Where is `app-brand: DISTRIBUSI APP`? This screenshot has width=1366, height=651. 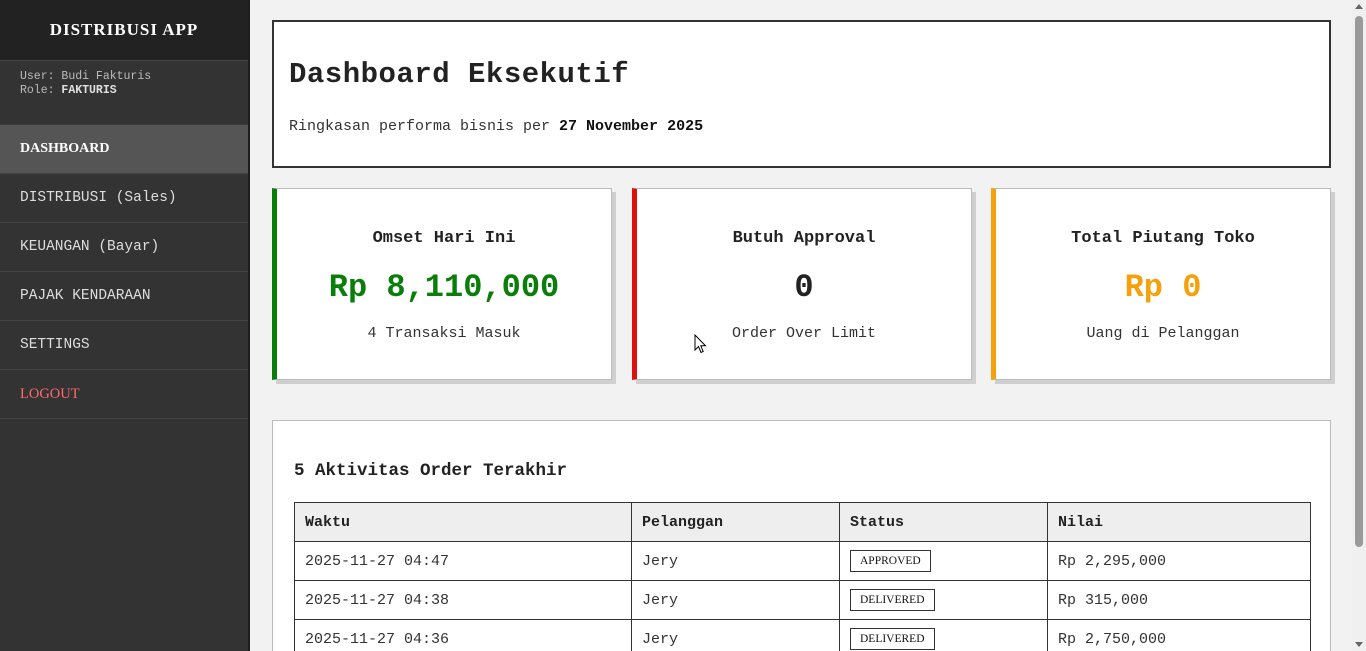
app-brand: DISTRIBUSI APP is located at coordinates (124, 30).